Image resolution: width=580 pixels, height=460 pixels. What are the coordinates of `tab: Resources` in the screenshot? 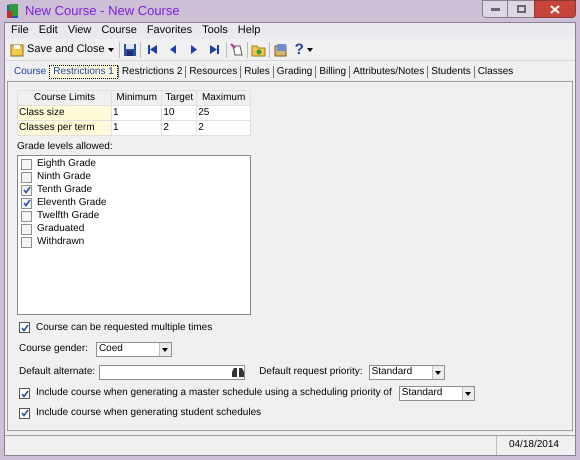 It's located at (212, 72).